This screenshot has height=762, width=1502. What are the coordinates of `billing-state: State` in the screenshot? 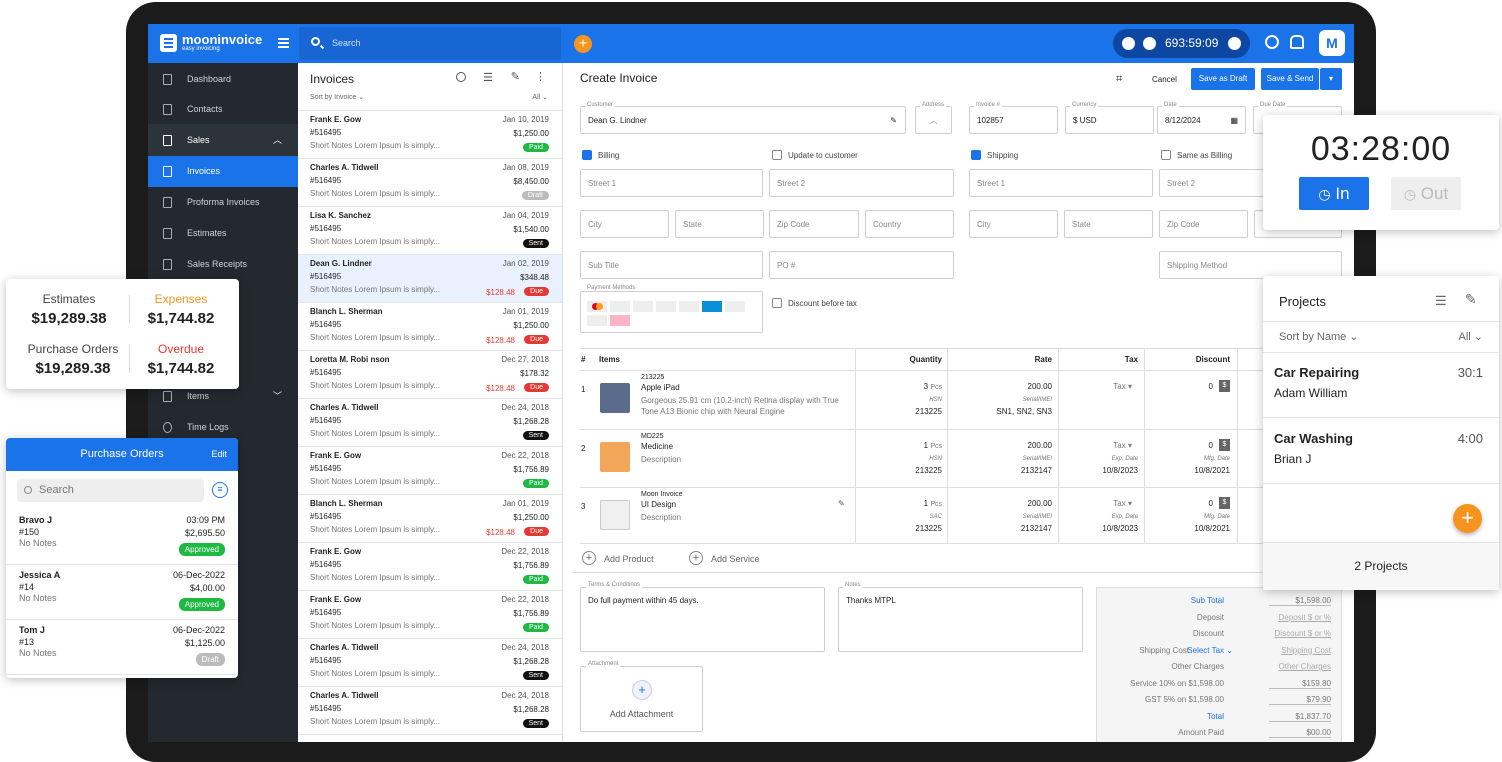 It's located at (719, 224).